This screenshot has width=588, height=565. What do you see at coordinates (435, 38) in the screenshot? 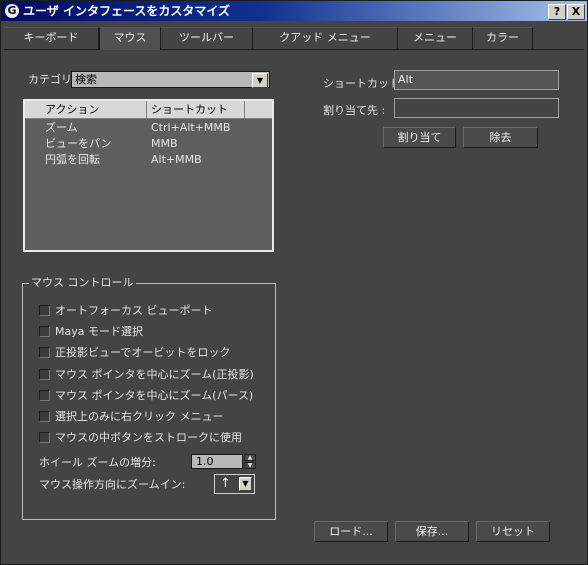
I see `tab-menus: メニュー` at bounding box center [435, 38].